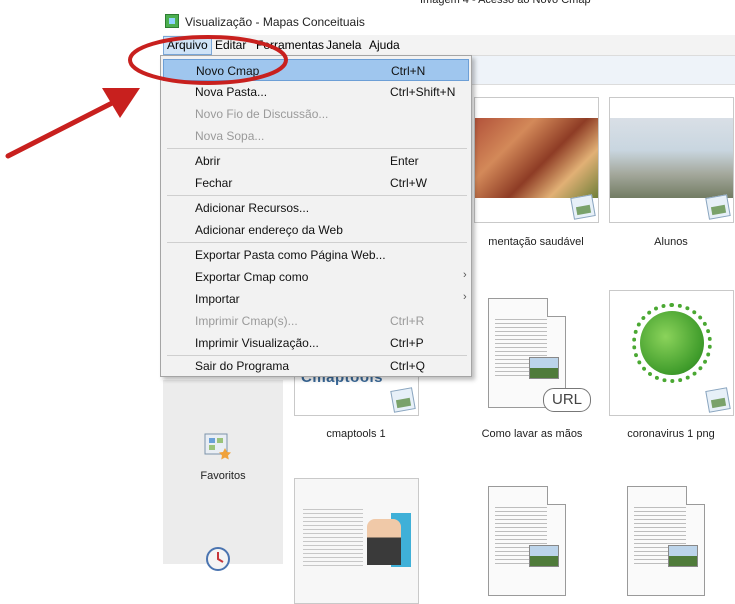 The image size is (735, 604). Describe the element at coordinates (408, 366) in the screenshot. I see `menu-item-shortcut: Ctrl+Q` at that location.